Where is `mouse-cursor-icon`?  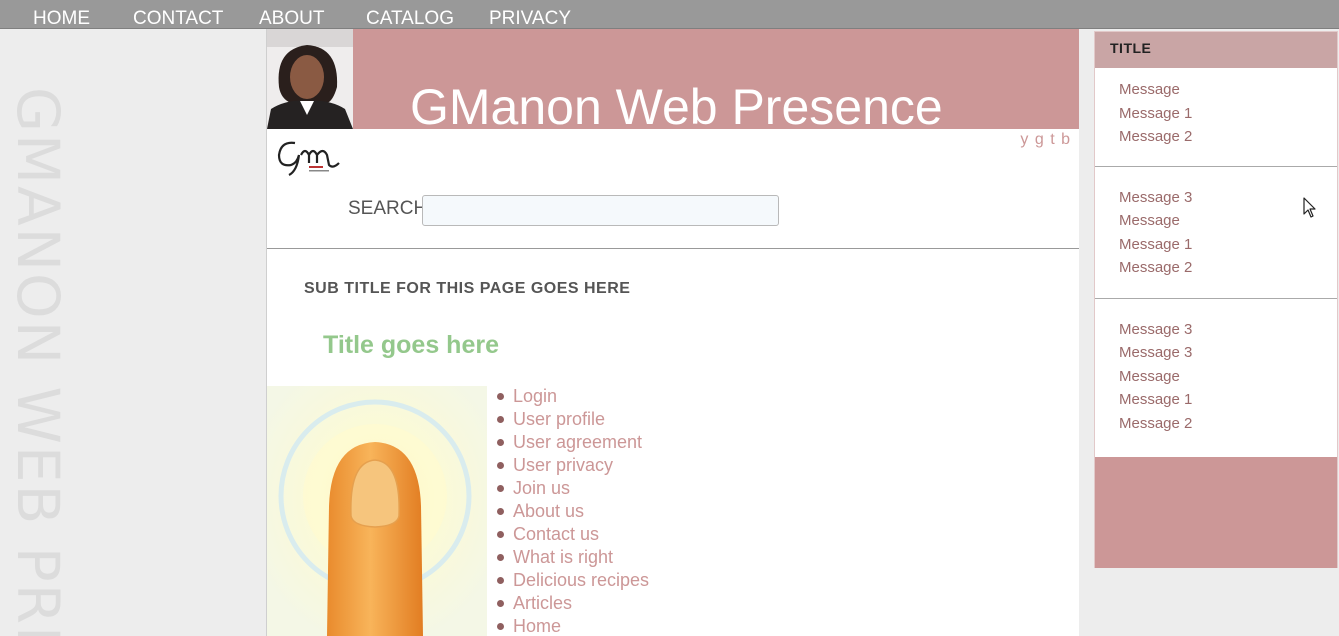 mouse-cursor-icon is located at coordinates (1309, 207).